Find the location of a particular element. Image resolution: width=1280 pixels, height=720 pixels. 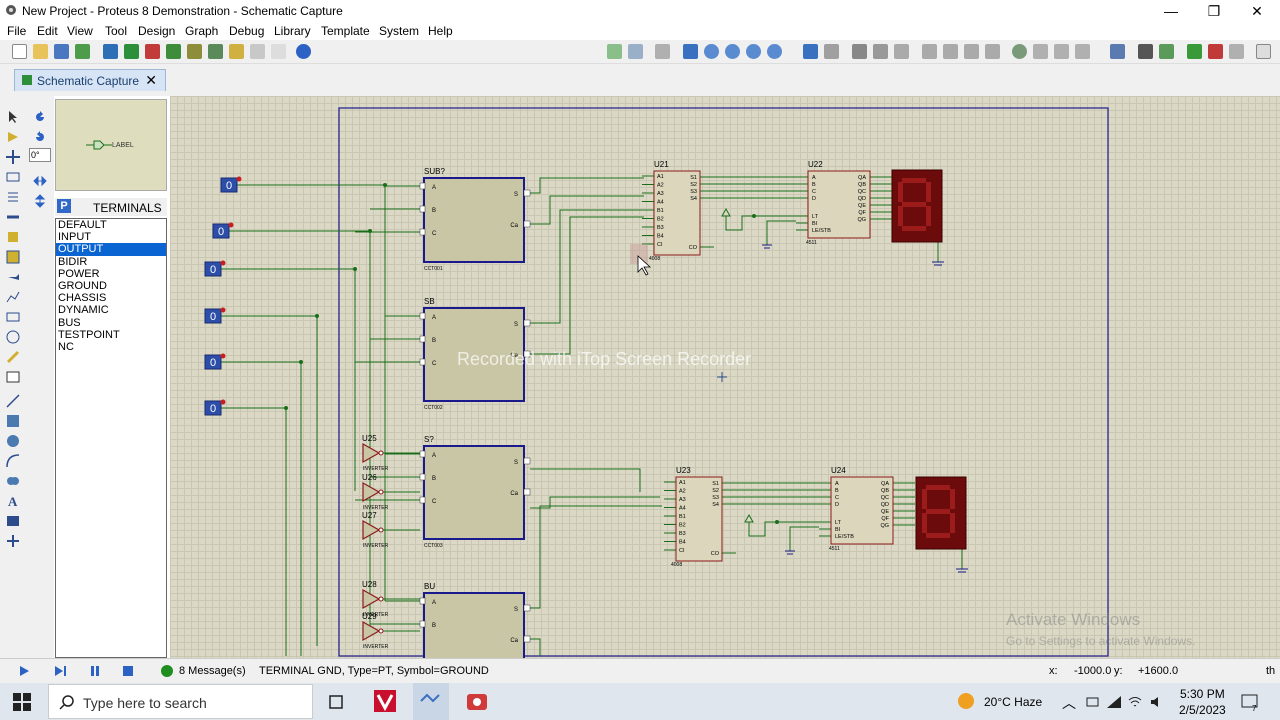

list-item: INPUT is located at coordinates (111, 237).